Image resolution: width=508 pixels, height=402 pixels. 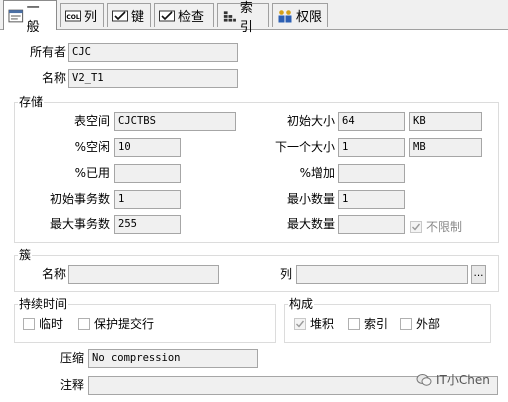 What do you see at coordinates (33, 17) in the screenshot?
I see `tab-label: 一般` at bounding box center [33, 17].